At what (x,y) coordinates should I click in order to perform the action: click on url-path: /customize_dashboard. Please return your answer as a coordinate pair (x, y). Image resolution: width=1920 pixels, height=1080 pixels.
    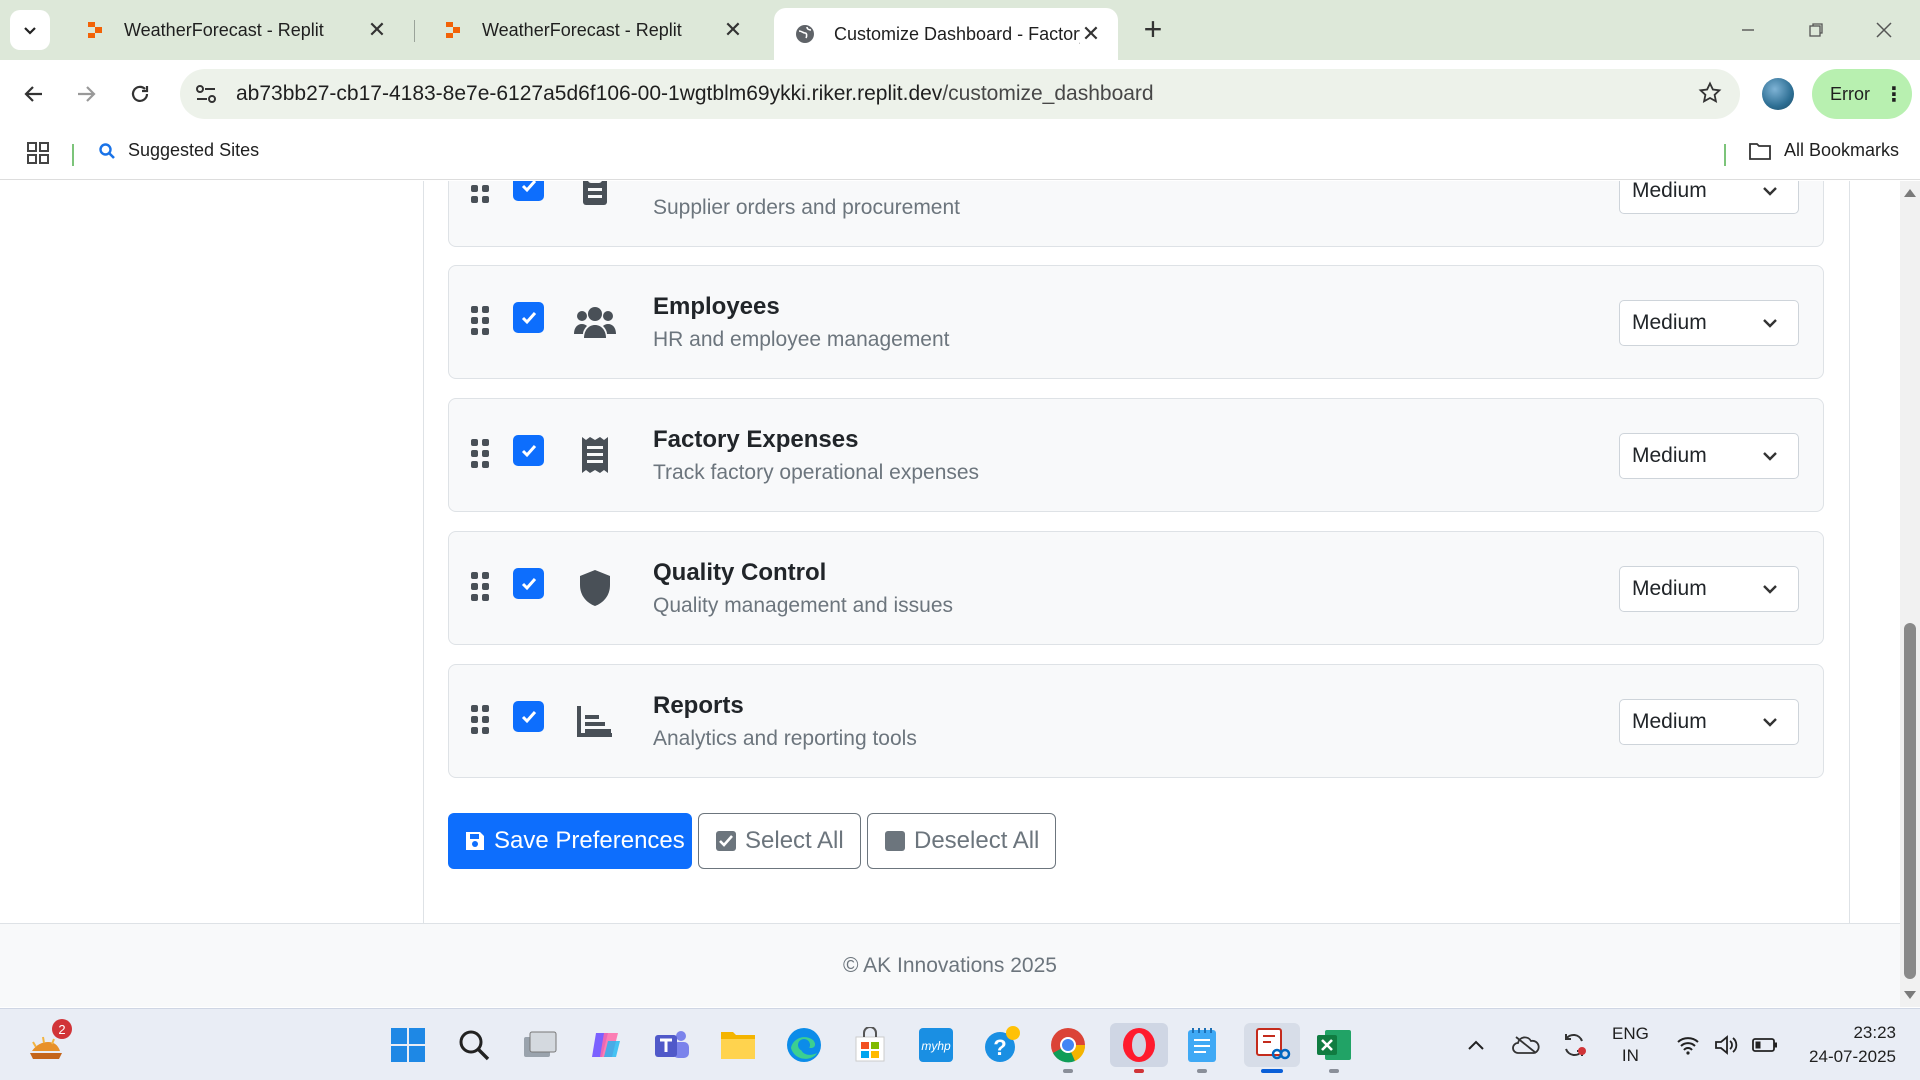
    Looking at the image, I should click on (1048, 93).